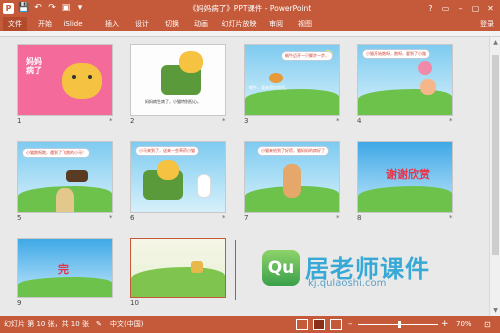 The image size is (500, 333). What do you see at coordinates (347, 283) in the screenshot?
I see `watermark-url: kj.qulaoshi.com` at bounding box center [347, 283].